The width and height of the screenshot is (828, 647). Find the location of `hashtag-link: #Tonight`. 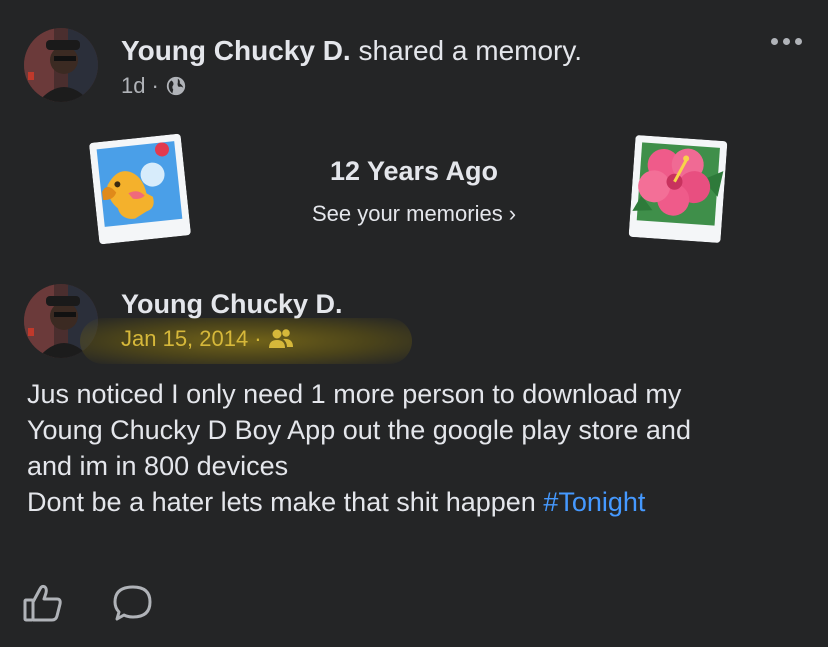

hashtag-link: #Tonight is located at coordinates (594, 502).